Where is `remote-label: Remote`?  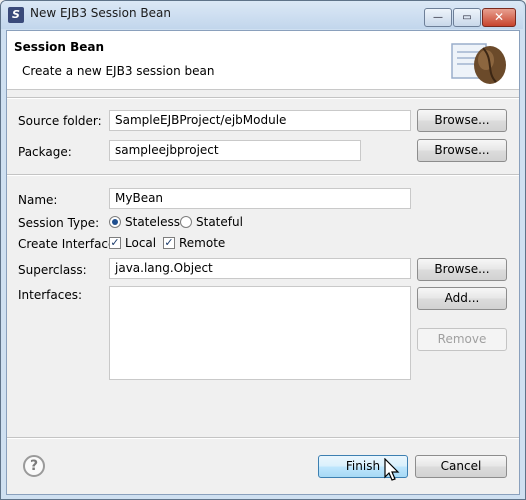 remote-label: Remote is located at coordinates (202, 243).